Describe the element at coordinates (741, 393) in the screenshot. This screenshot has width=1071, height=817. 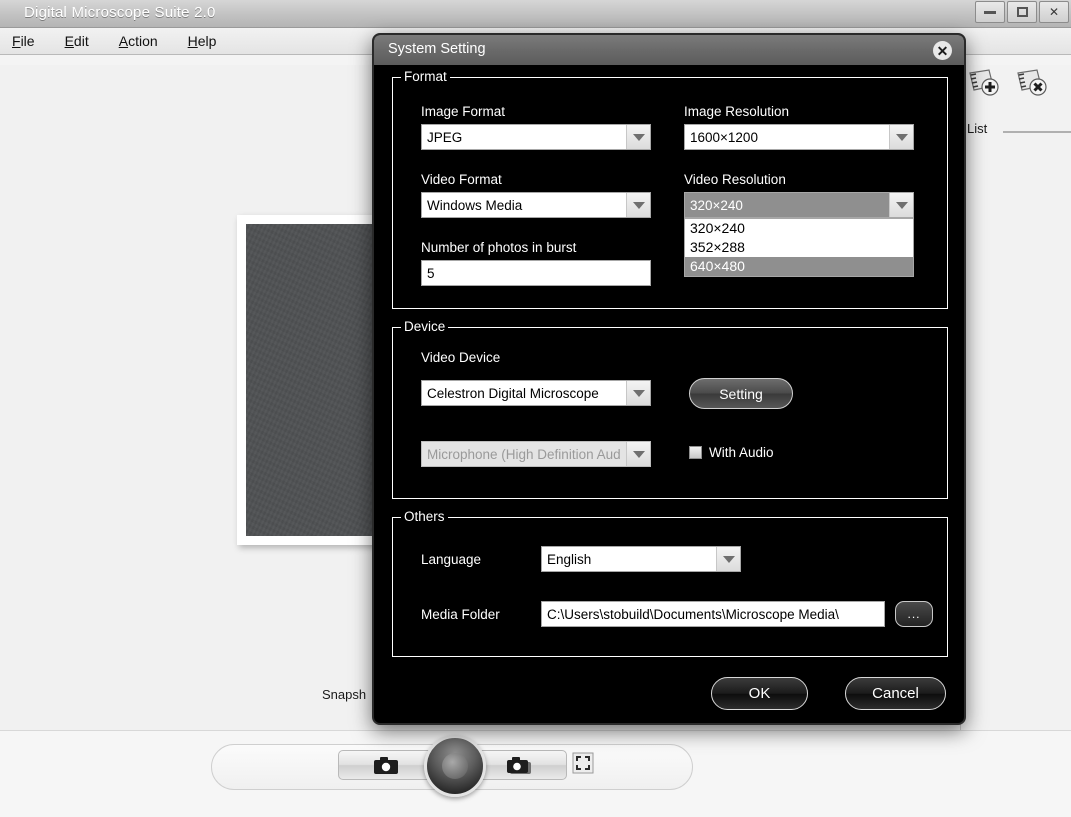
I see `device-setting-button: Setting` at that location.